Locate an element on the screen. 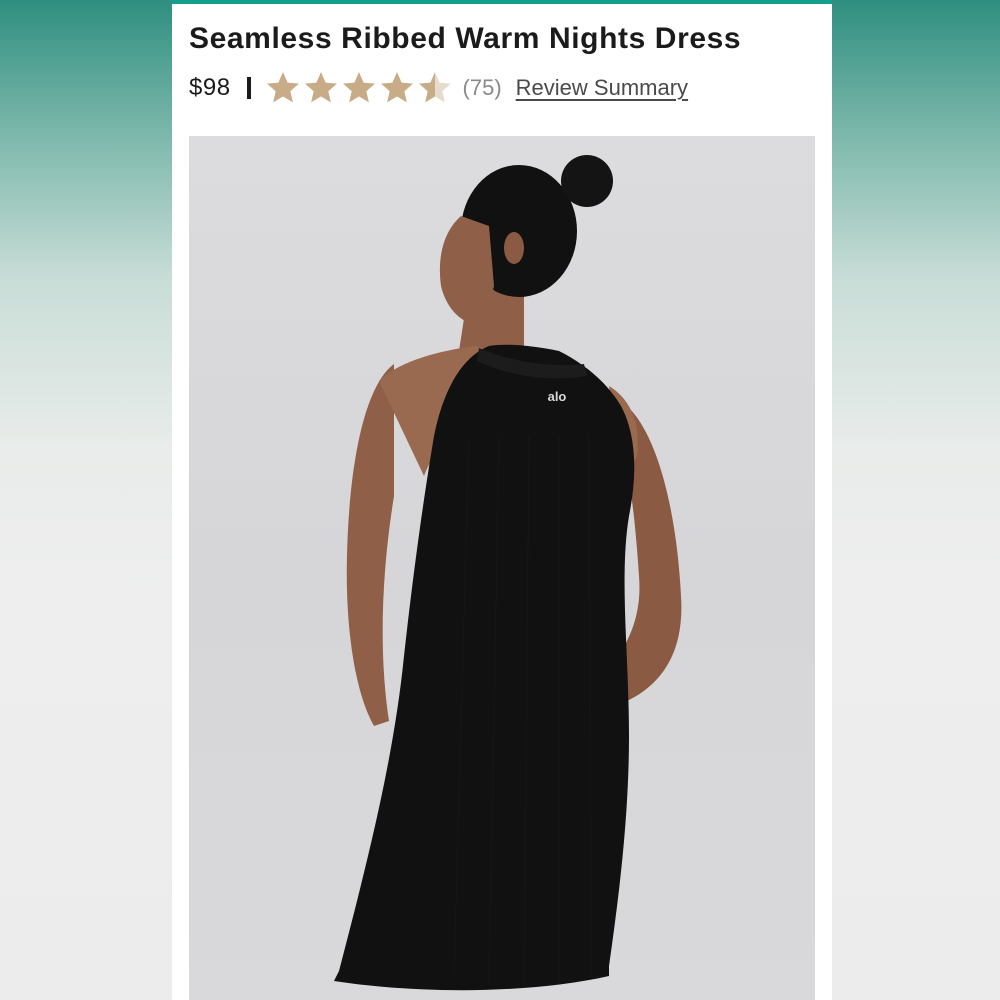 The width and height of the screenshot is (1000, 1000). half-star-icon is located at coordinates (435, 88).